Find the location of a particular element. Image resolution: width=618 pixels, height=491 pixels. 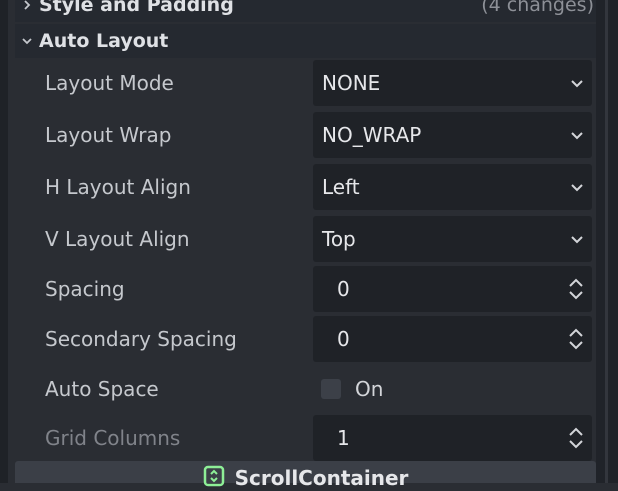

property-secondary-spacing: Secondary Spacing 0 is located at coordinates (305, 339).